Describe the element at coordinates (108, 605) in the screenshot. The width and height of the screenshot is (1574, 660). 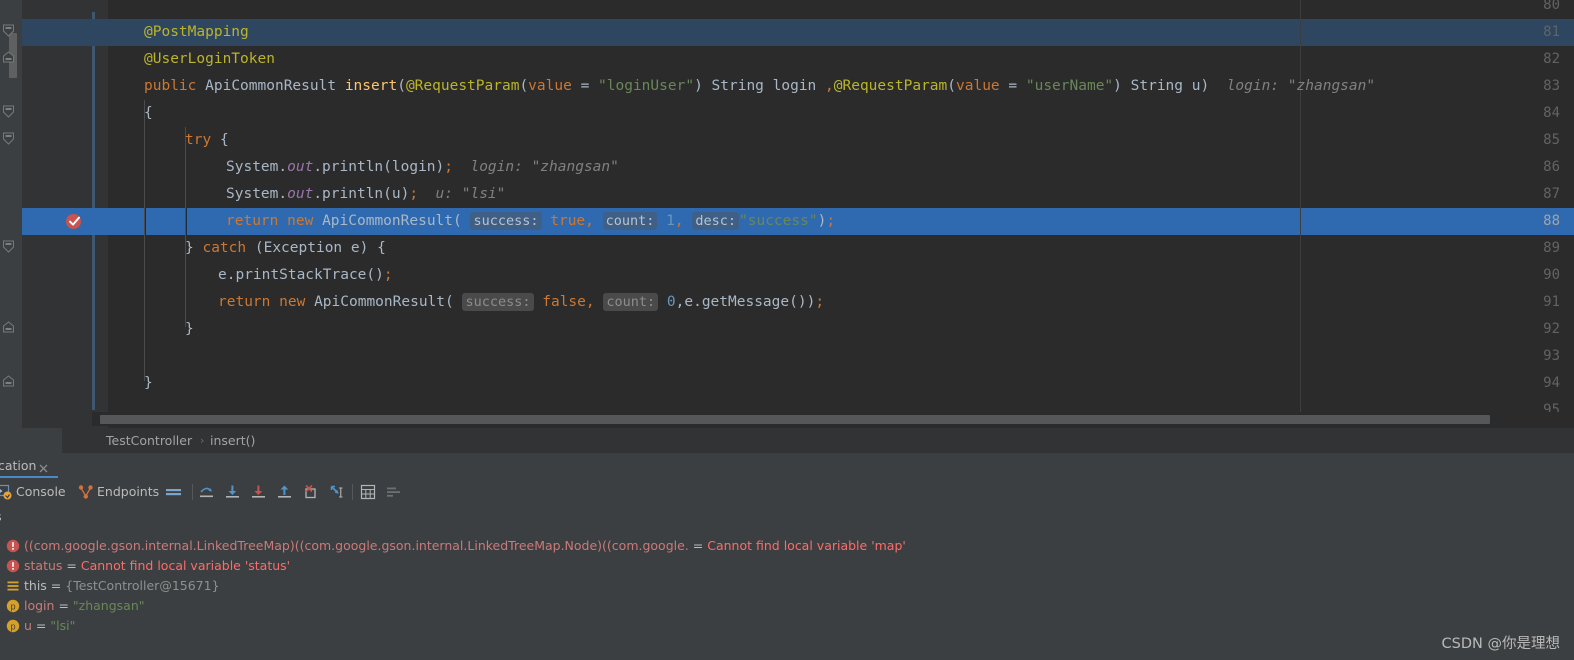
I see `variable-value: "zhangsan"` at that location.